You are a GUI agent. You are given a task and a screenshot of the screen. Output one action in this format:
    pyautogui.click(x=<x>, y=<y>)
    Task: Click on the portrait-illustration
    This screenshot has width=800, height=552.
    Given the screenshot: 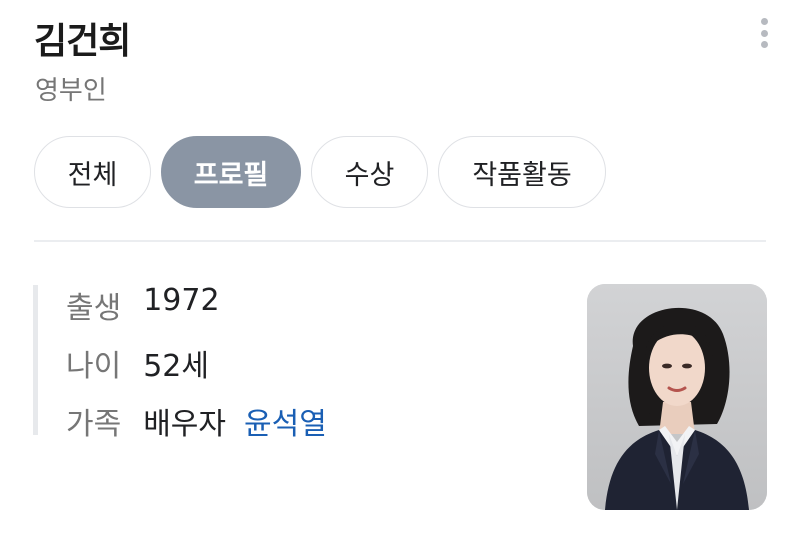 What is the action you would take?
    pyautogui.click(x=677, y=397)
    